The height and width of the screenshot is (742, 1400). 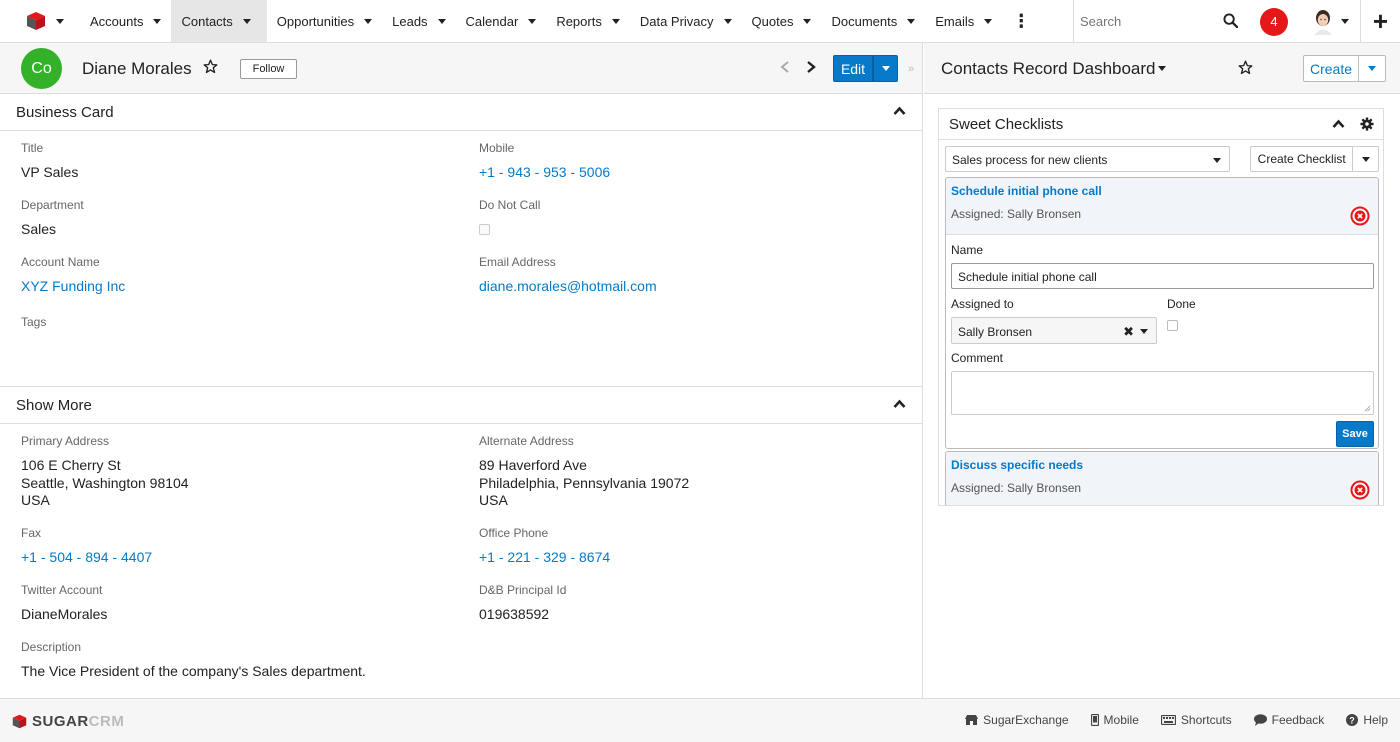 I want to click on follow-button: Follow, so click(x=268, y=69).